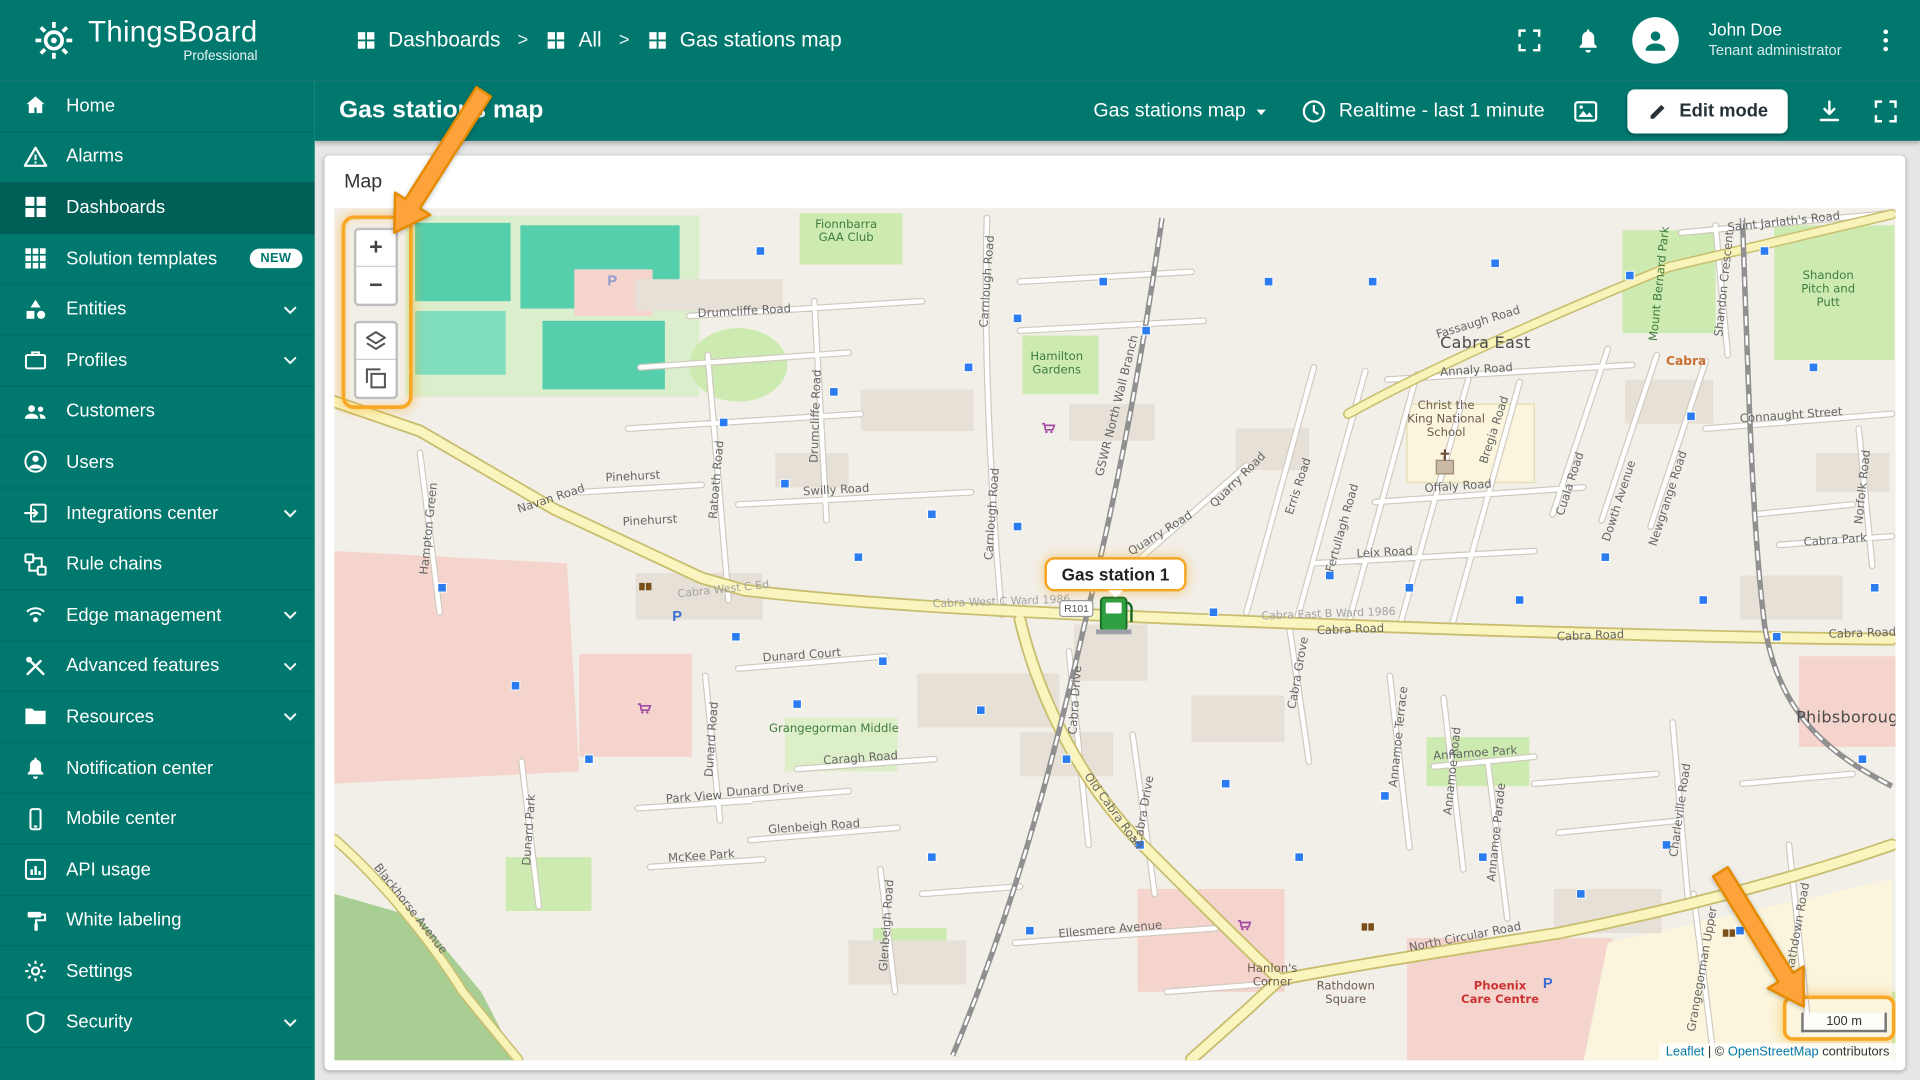 This screenshot has height=1080, width=1920. I want to click on breadcrumb-dashboards: Dashboards, so click(427, 40).